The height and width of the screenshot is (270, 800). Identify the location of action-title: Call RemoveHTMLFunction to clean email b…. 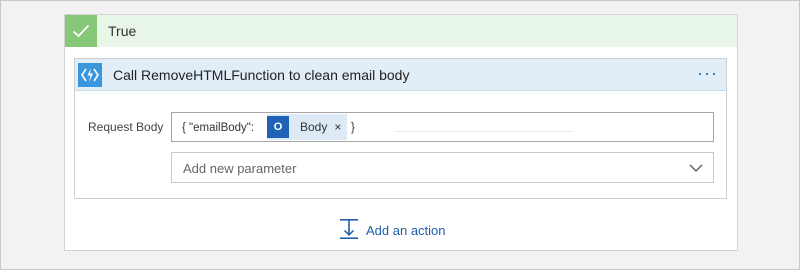
(261, 75).